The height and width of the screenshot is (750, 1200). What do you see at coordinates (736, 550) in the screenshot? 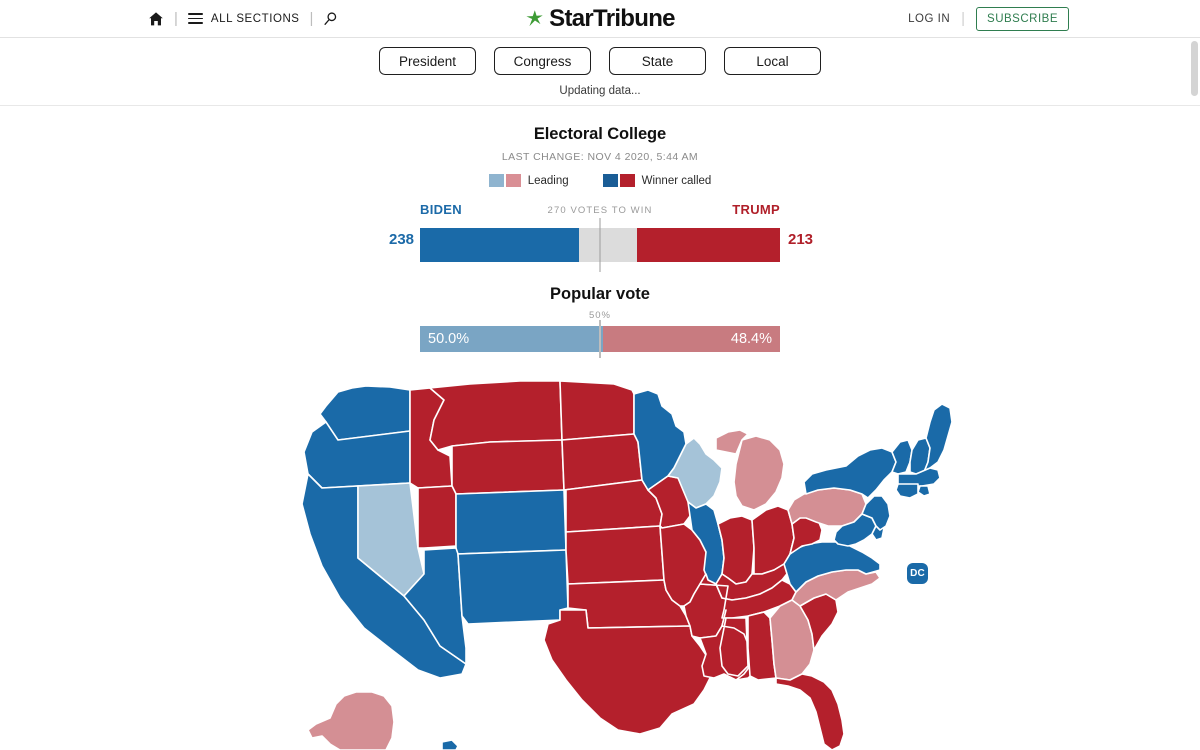
I see `state-IN` at bounding box center [736, 550].